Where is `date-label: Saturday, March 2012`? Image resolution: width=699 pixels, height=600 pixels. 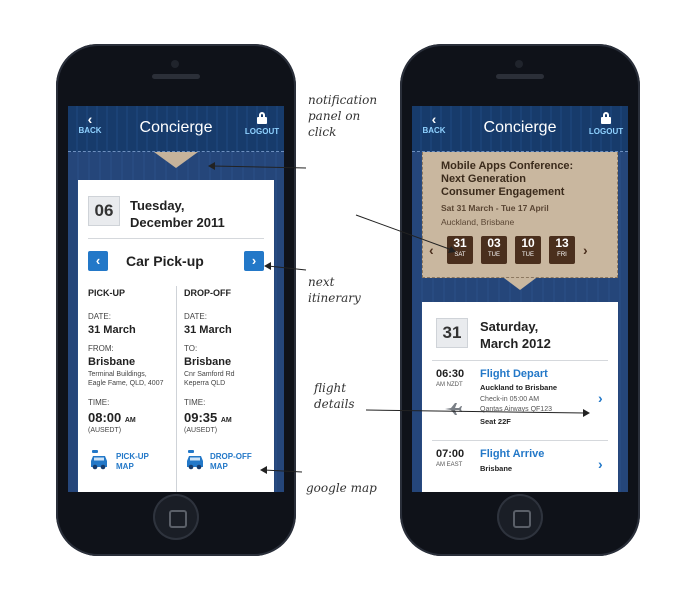 date-label: Saturday, March 2012 is located at coordinates (515, 335).